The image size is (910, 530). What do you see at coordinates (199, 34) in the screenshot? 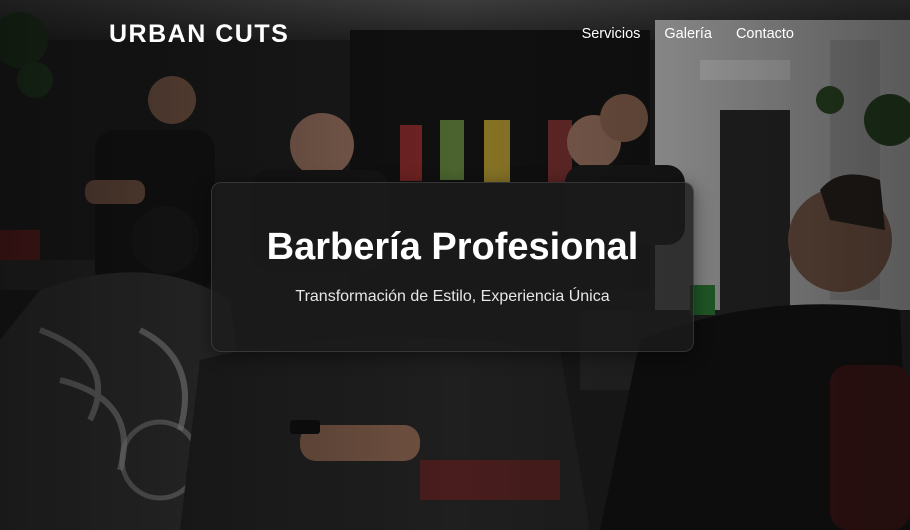
I see `brand-logo-text: URBAN CUTS` at bounding box center [199, 34].